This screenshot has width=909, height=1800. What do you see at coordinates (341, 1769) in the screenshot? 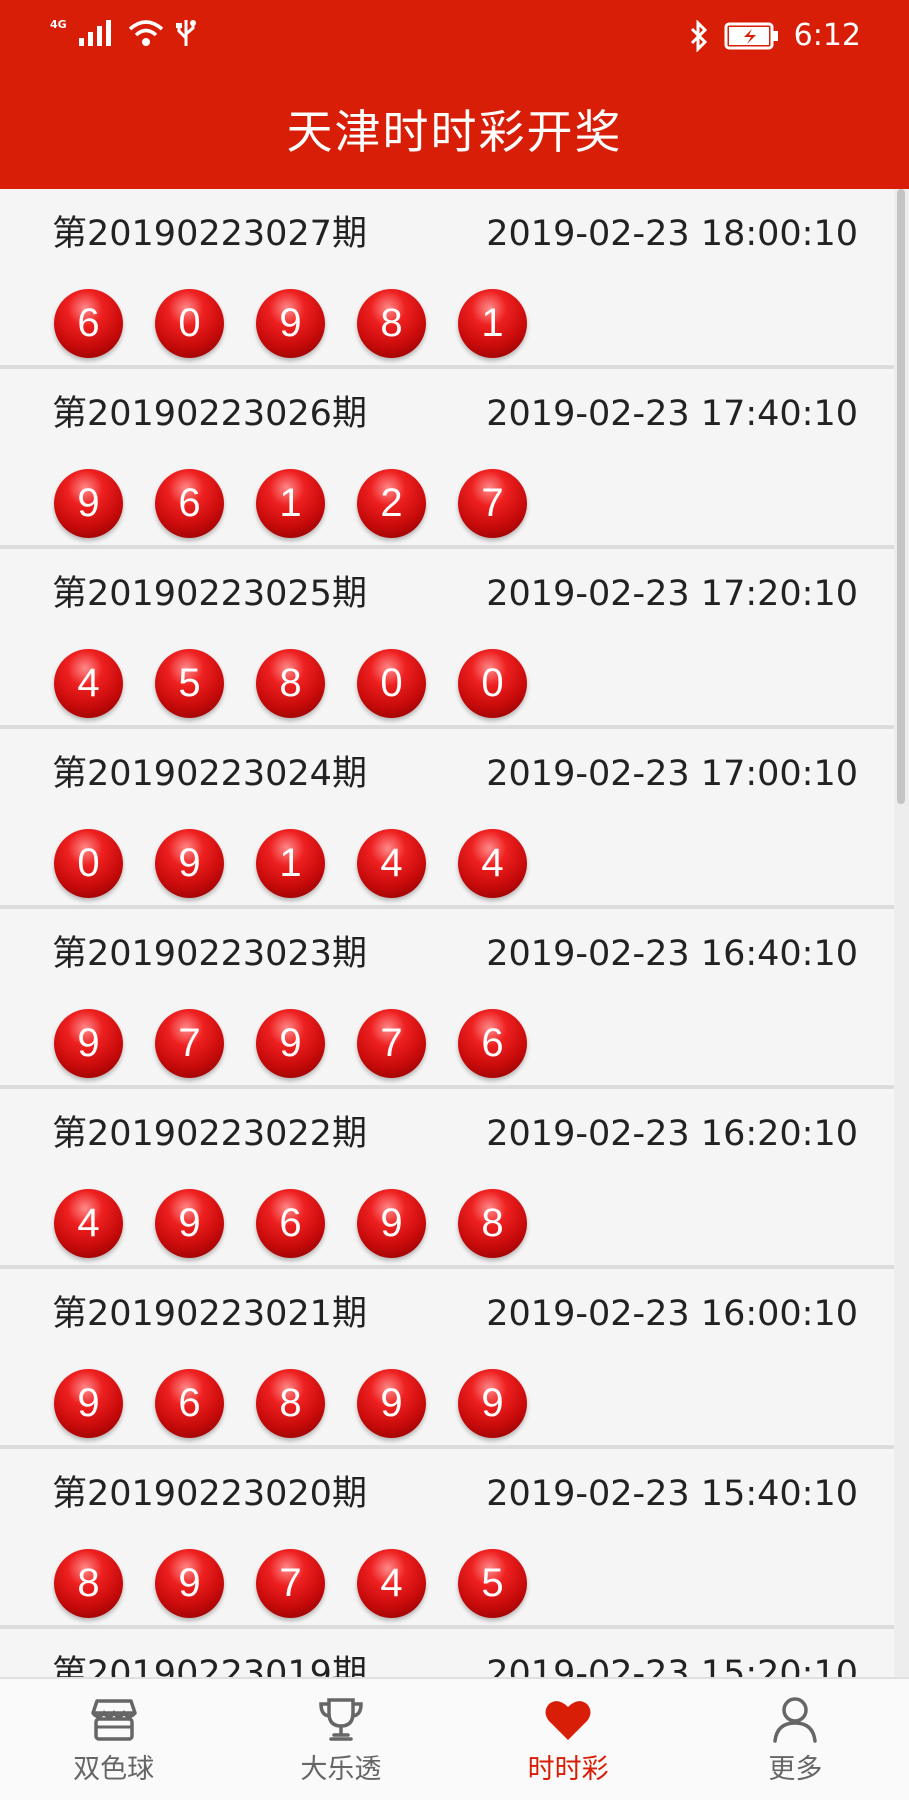
I see `nav-label: 大乐透` at bounding box center [341, 1769].